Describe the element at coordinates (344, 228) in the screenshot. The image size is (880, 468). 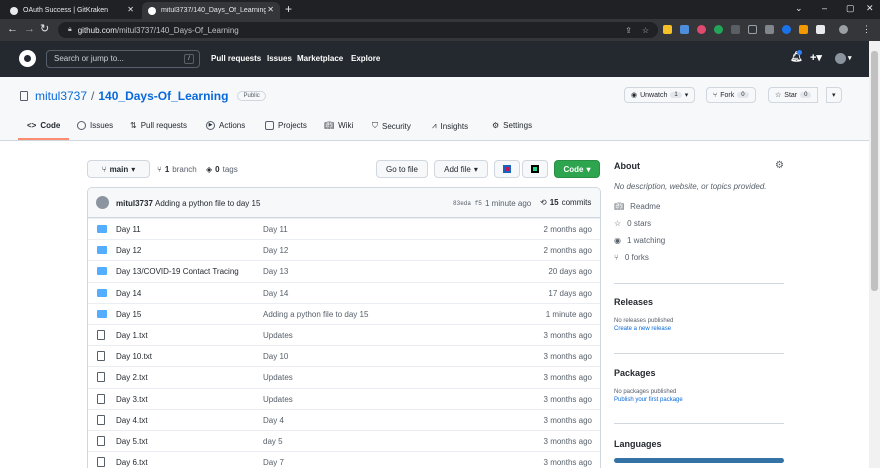
I see `file-row: Day 11 Day 11 2 months ago` at that location.